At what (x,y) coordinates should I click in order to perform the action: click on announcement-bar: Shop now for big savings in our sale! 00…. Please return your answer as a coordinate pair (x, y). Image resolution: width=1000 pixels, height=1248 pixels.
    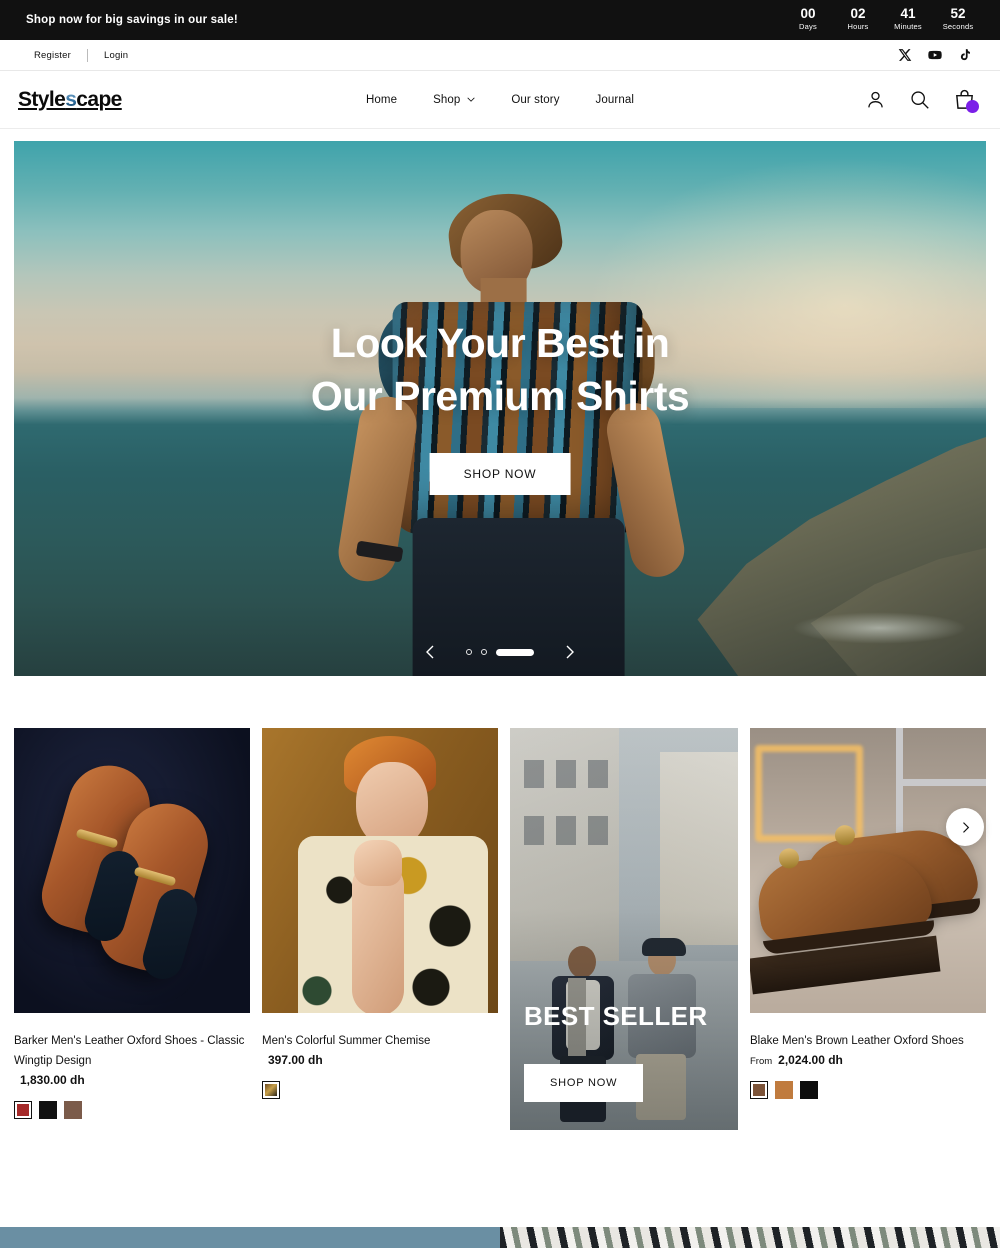
    Looking at the image, I should click on (500, 20).